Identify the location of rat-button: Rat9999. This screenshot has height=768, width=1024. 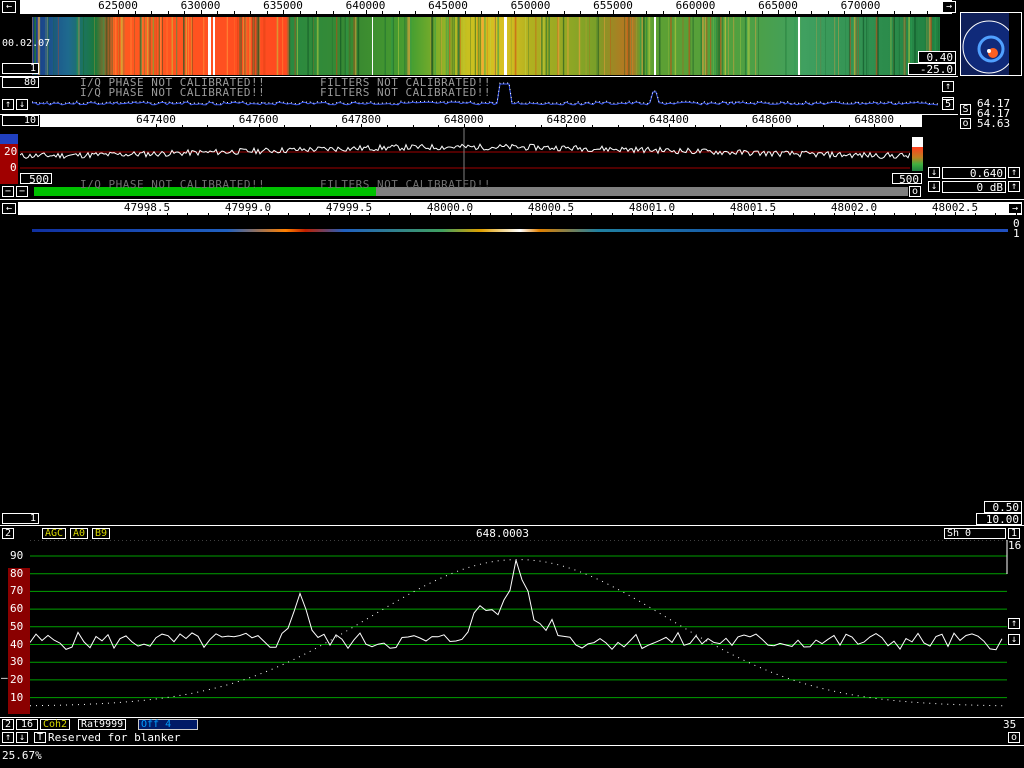
(102, 724).